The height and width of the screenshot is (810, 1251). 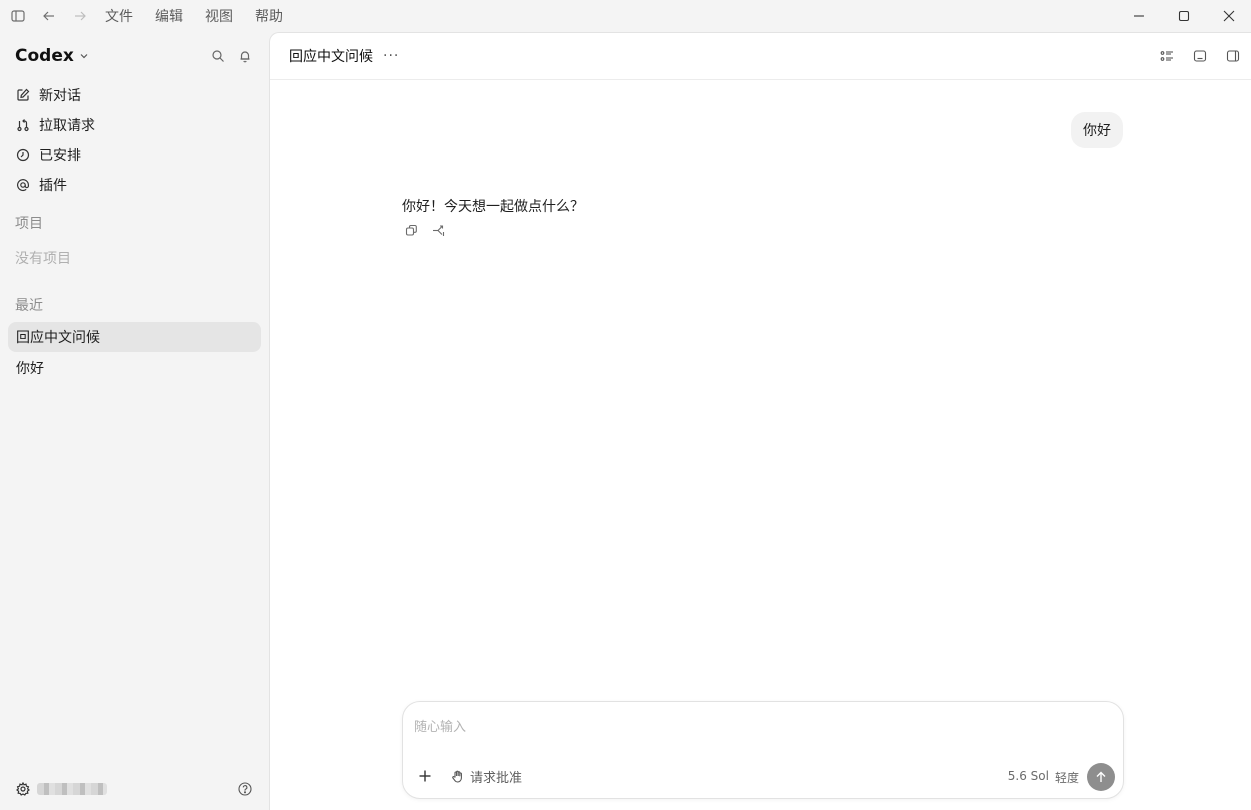 What do you see at coordinates (58, 338) in the screenshot?
I see `recent-chat-title: 回应中文问候` at bounding box center [58, 338].